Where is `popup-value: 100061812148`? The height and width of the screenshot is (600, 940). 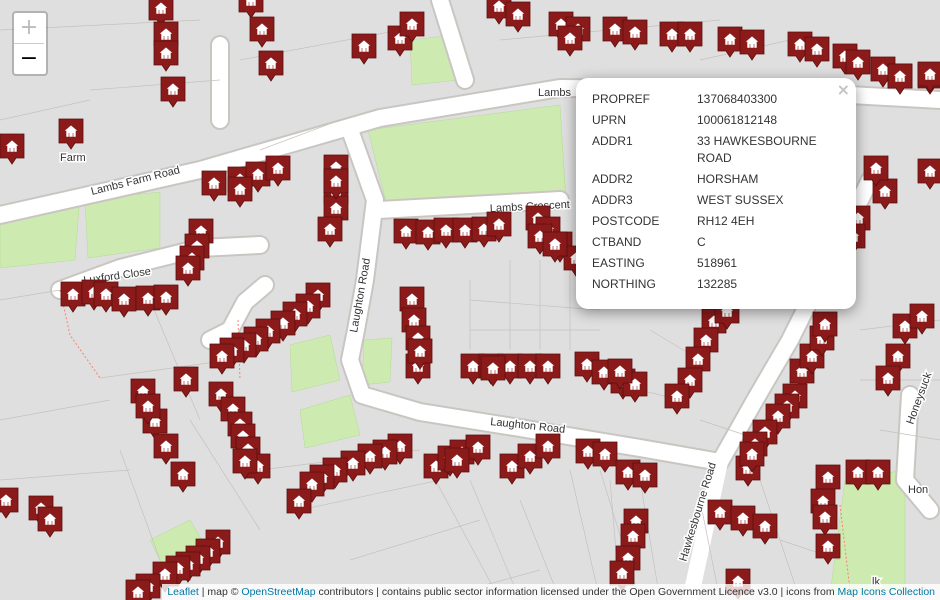
popup-value: 100061812148 is located at coordinates (737, 120).